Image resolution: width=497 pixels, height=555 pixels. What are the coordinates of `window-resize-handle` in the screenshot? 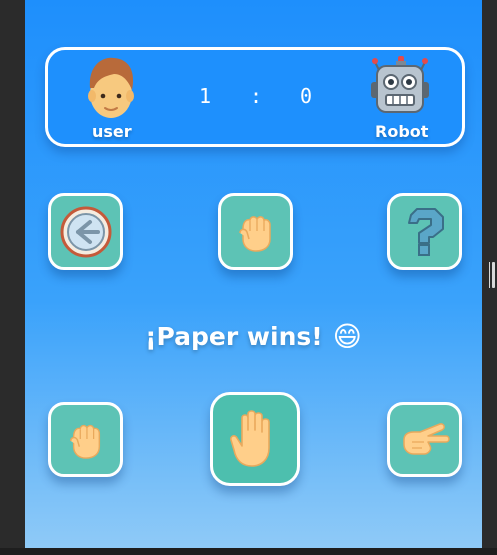 It's located at (493, 275).